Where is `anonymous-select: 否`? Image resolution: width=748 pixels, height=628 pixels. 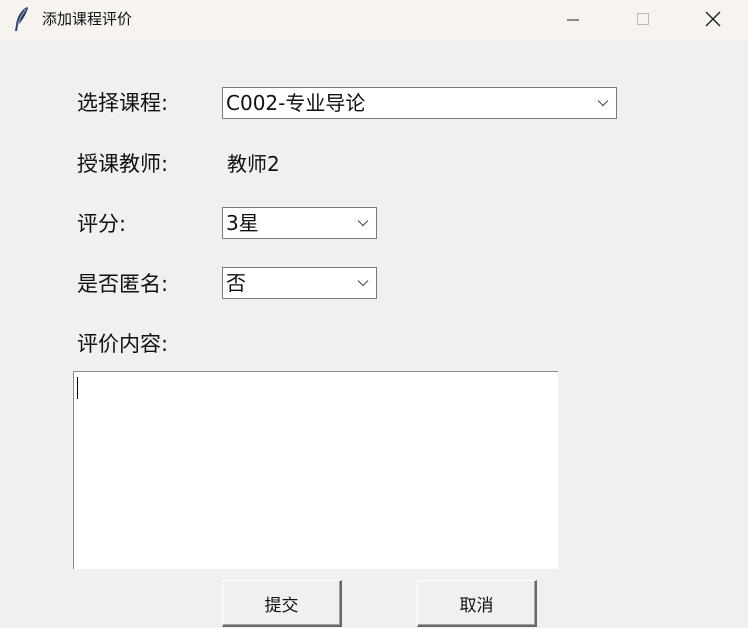
anonymous-select: 否 is located at coordinates (299, 283).